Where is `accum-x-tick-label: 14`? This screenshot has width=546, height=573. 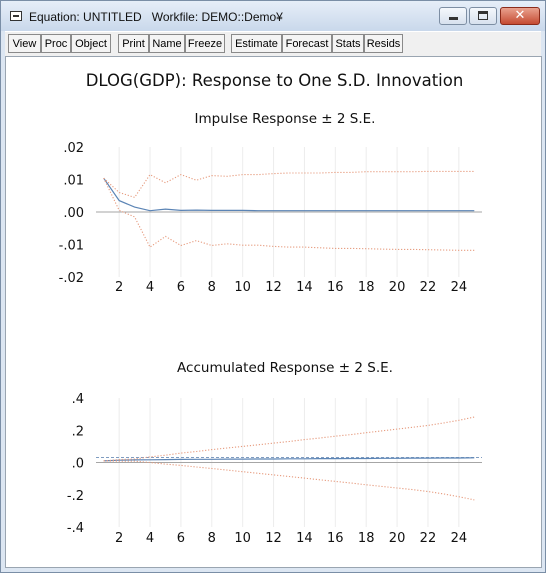 accum-x-tick-label: 14 is located at coordinates (304, 538).